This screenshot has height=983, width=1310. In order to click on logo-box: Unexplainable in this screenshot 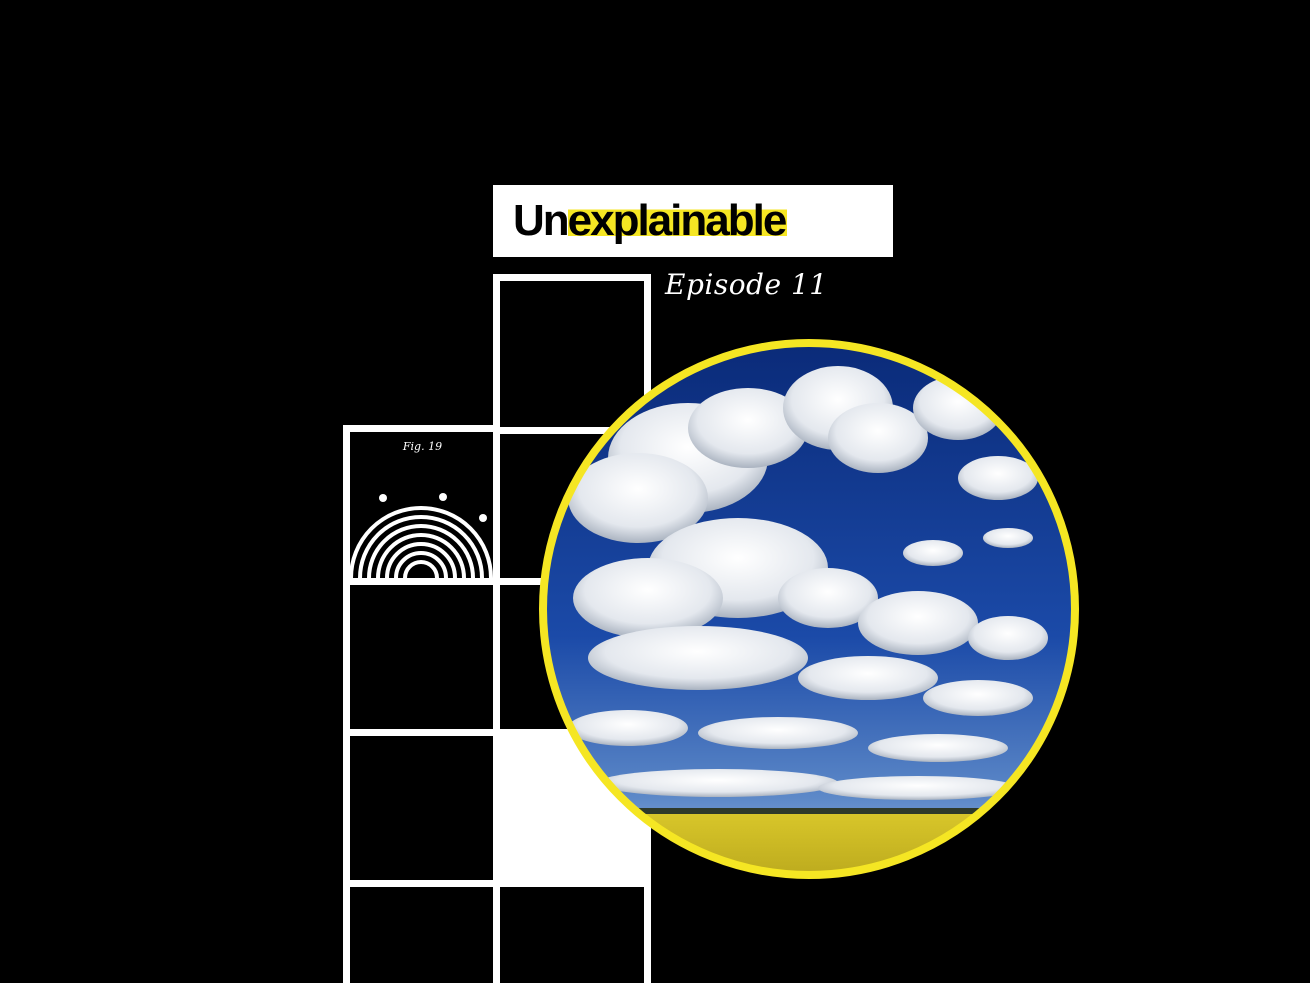, I will do `click(693, 221)`.